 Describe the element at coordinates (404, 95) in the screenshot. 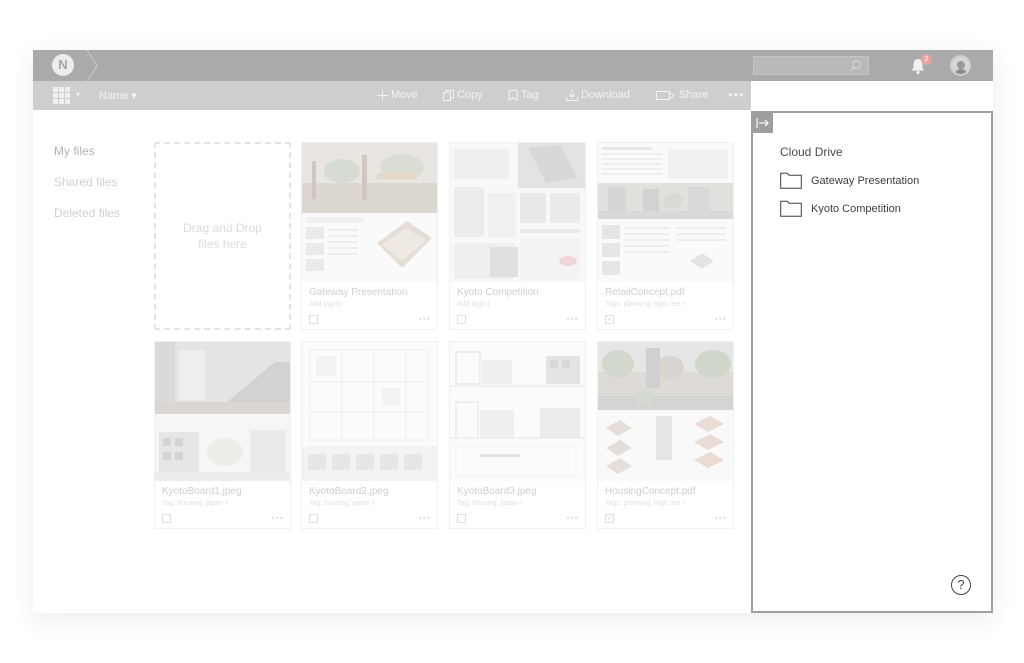

I see `move-label: Move` at that location.